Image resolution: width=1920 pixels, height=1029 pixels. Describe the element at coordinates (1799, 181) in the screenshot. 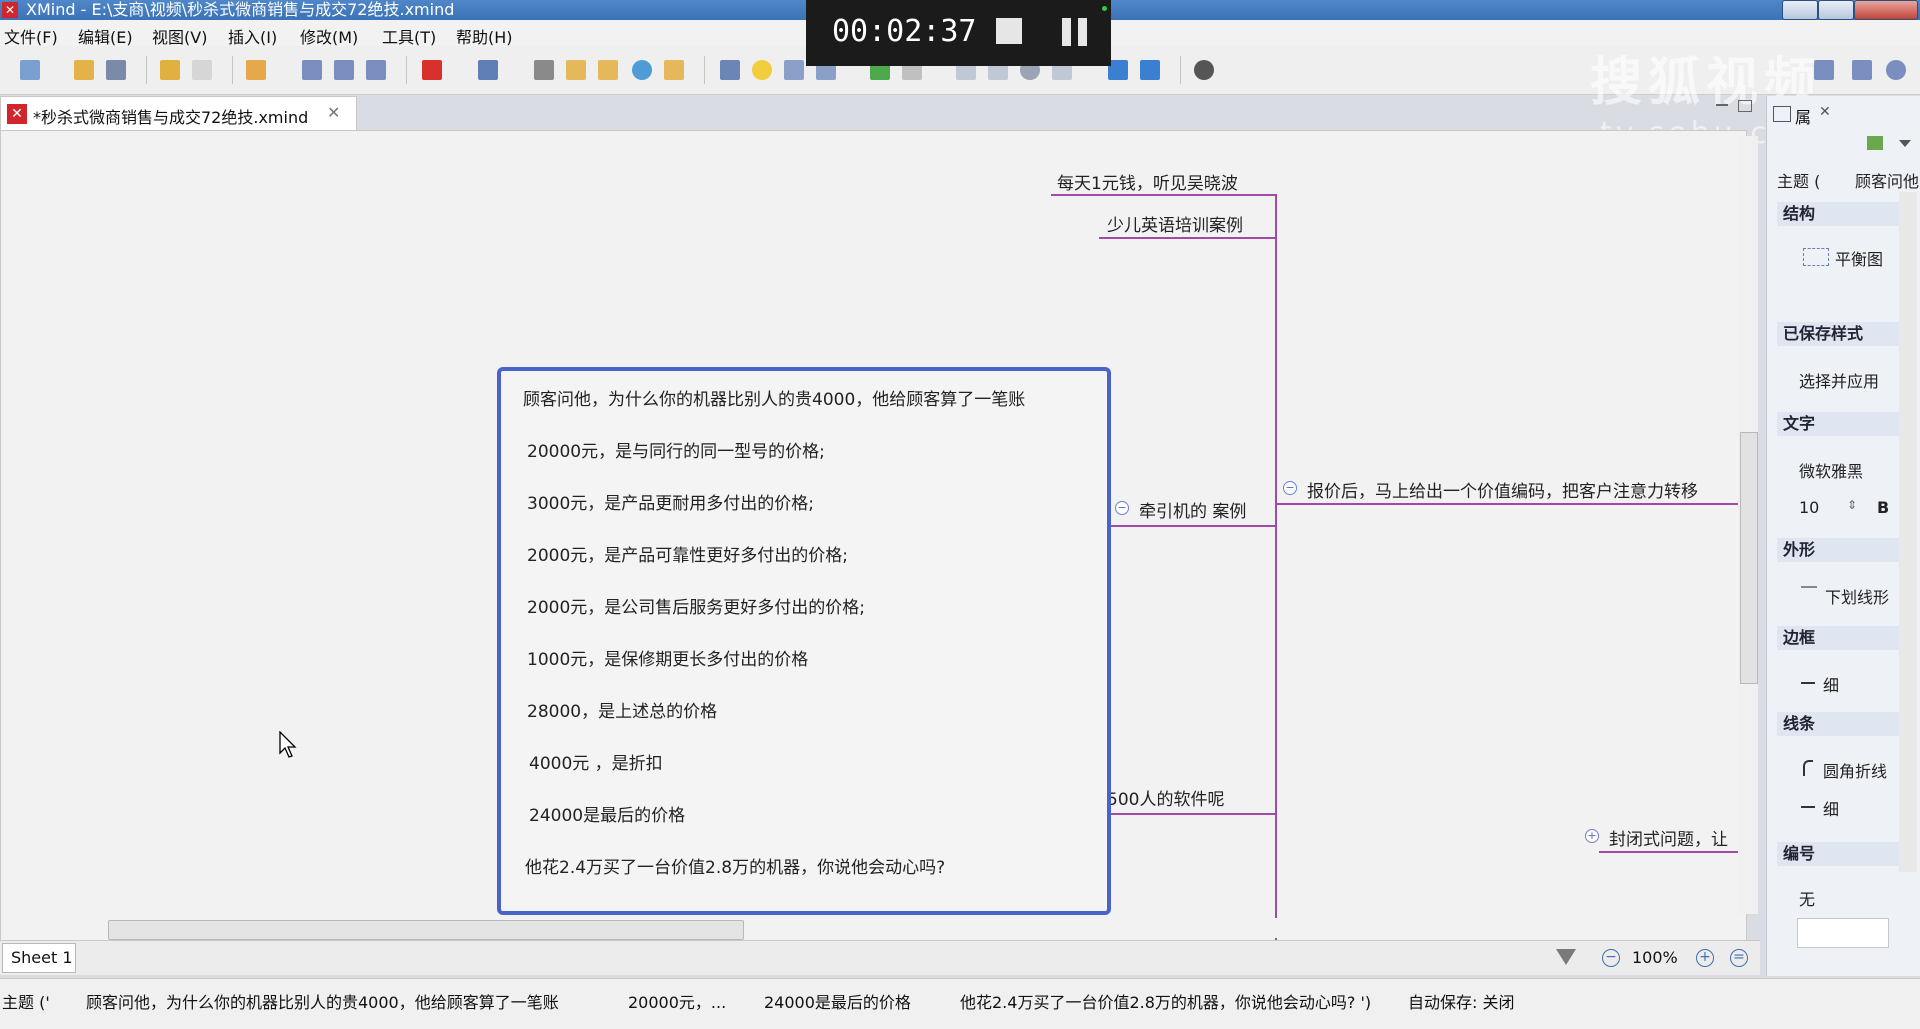

I see `topic-label: 主题 (` at that location.